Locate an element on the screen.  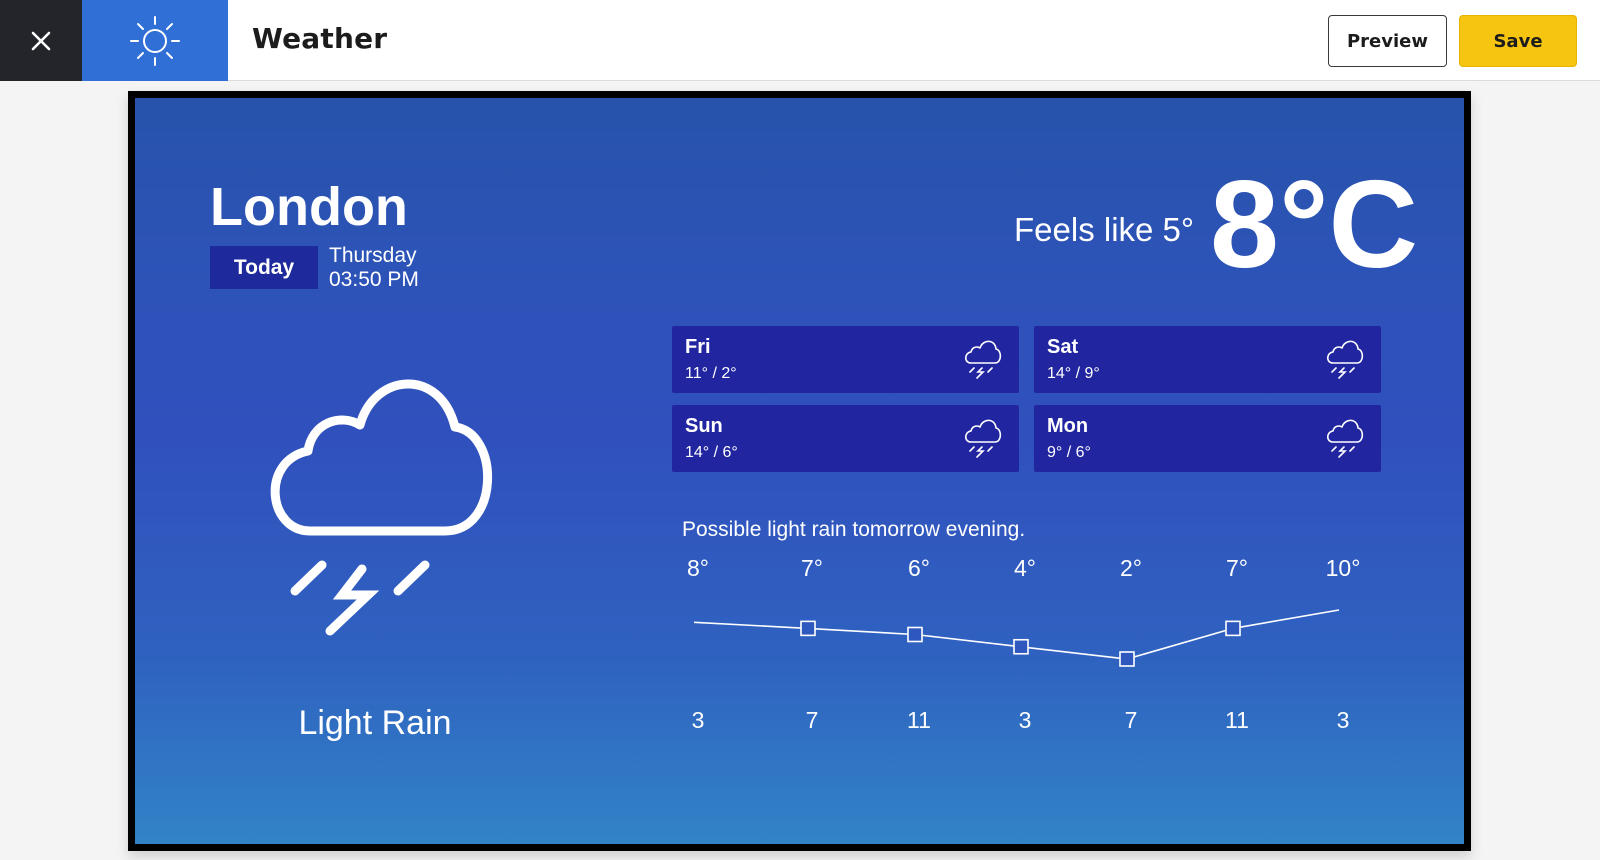
forecast-card: Mon 9° / 6° is located at coordinates (1207, 438).